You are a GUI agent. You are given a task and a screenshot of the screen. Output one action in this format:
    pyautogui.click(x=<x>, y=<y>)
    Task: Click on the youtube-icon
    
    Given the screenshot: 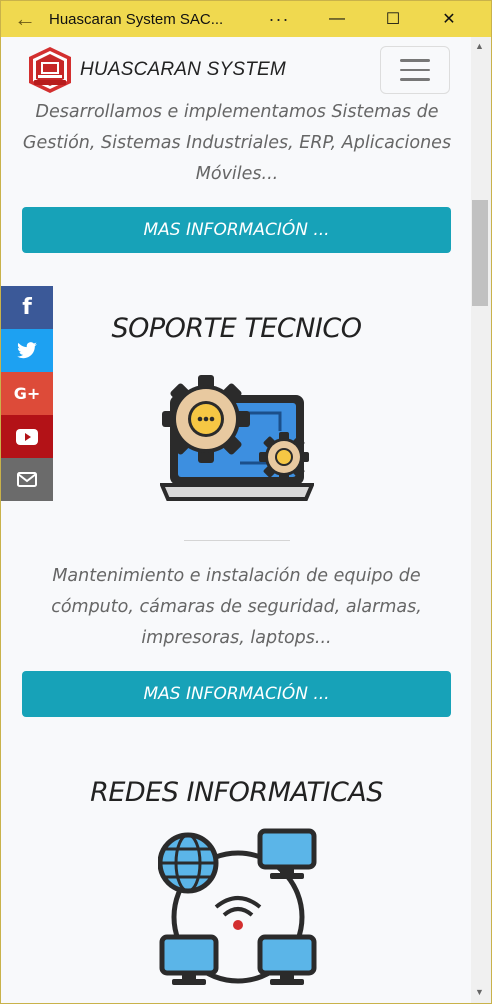 What is the action you would take?
    pyautogui.click(x=27, y=436)
    